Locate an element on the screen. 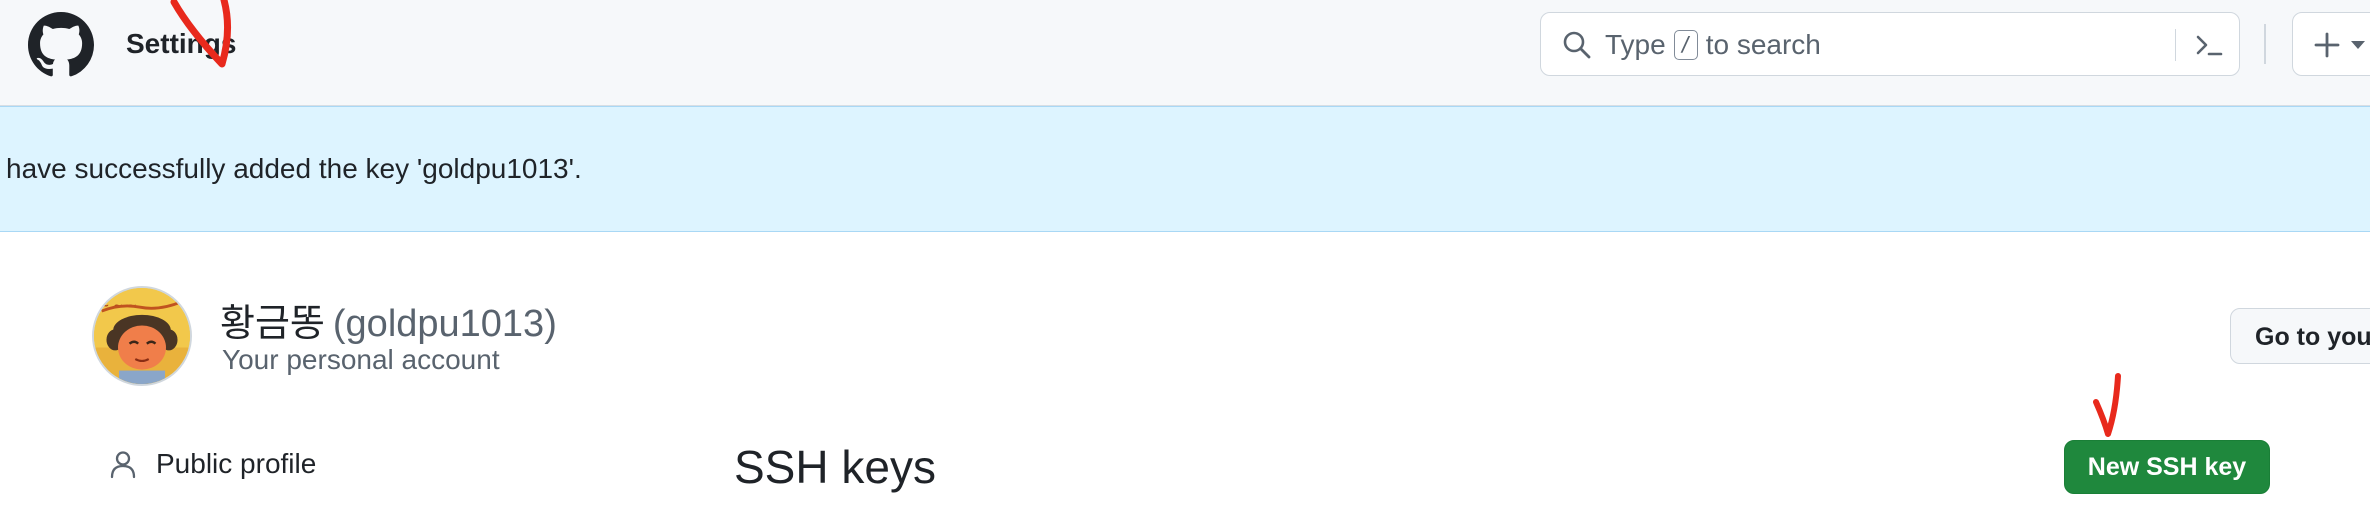 The image size is (2370, 510). new-ssh-key-button: New SSH key is located at coordinates (2167, 467).